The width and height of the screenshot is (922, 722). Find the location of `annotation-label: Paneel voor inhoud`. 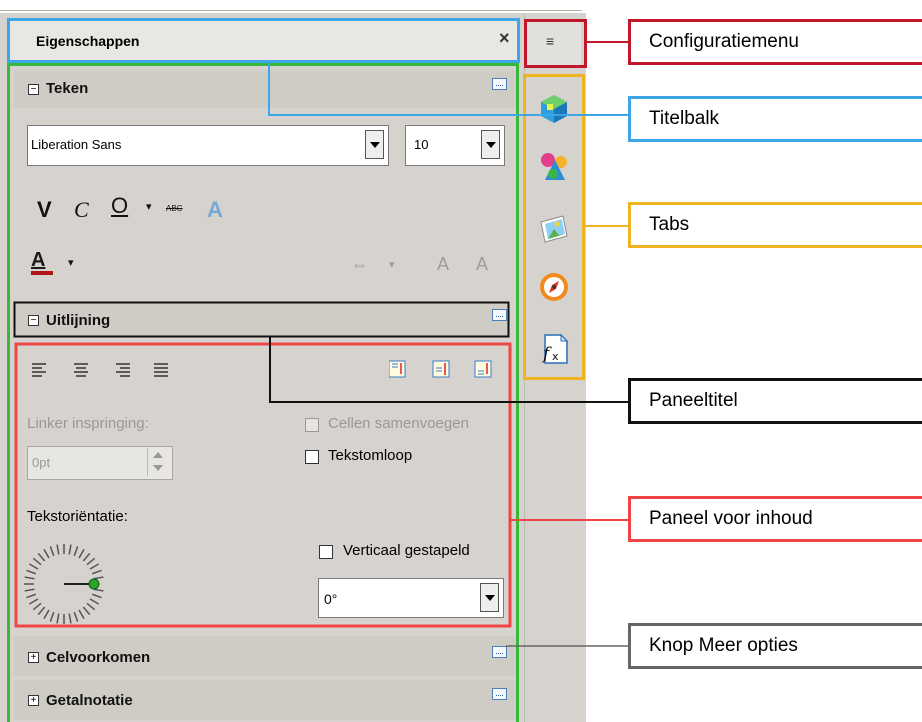

annotation-label: Paneel voor inhoud is located at coordinates (731, 518).